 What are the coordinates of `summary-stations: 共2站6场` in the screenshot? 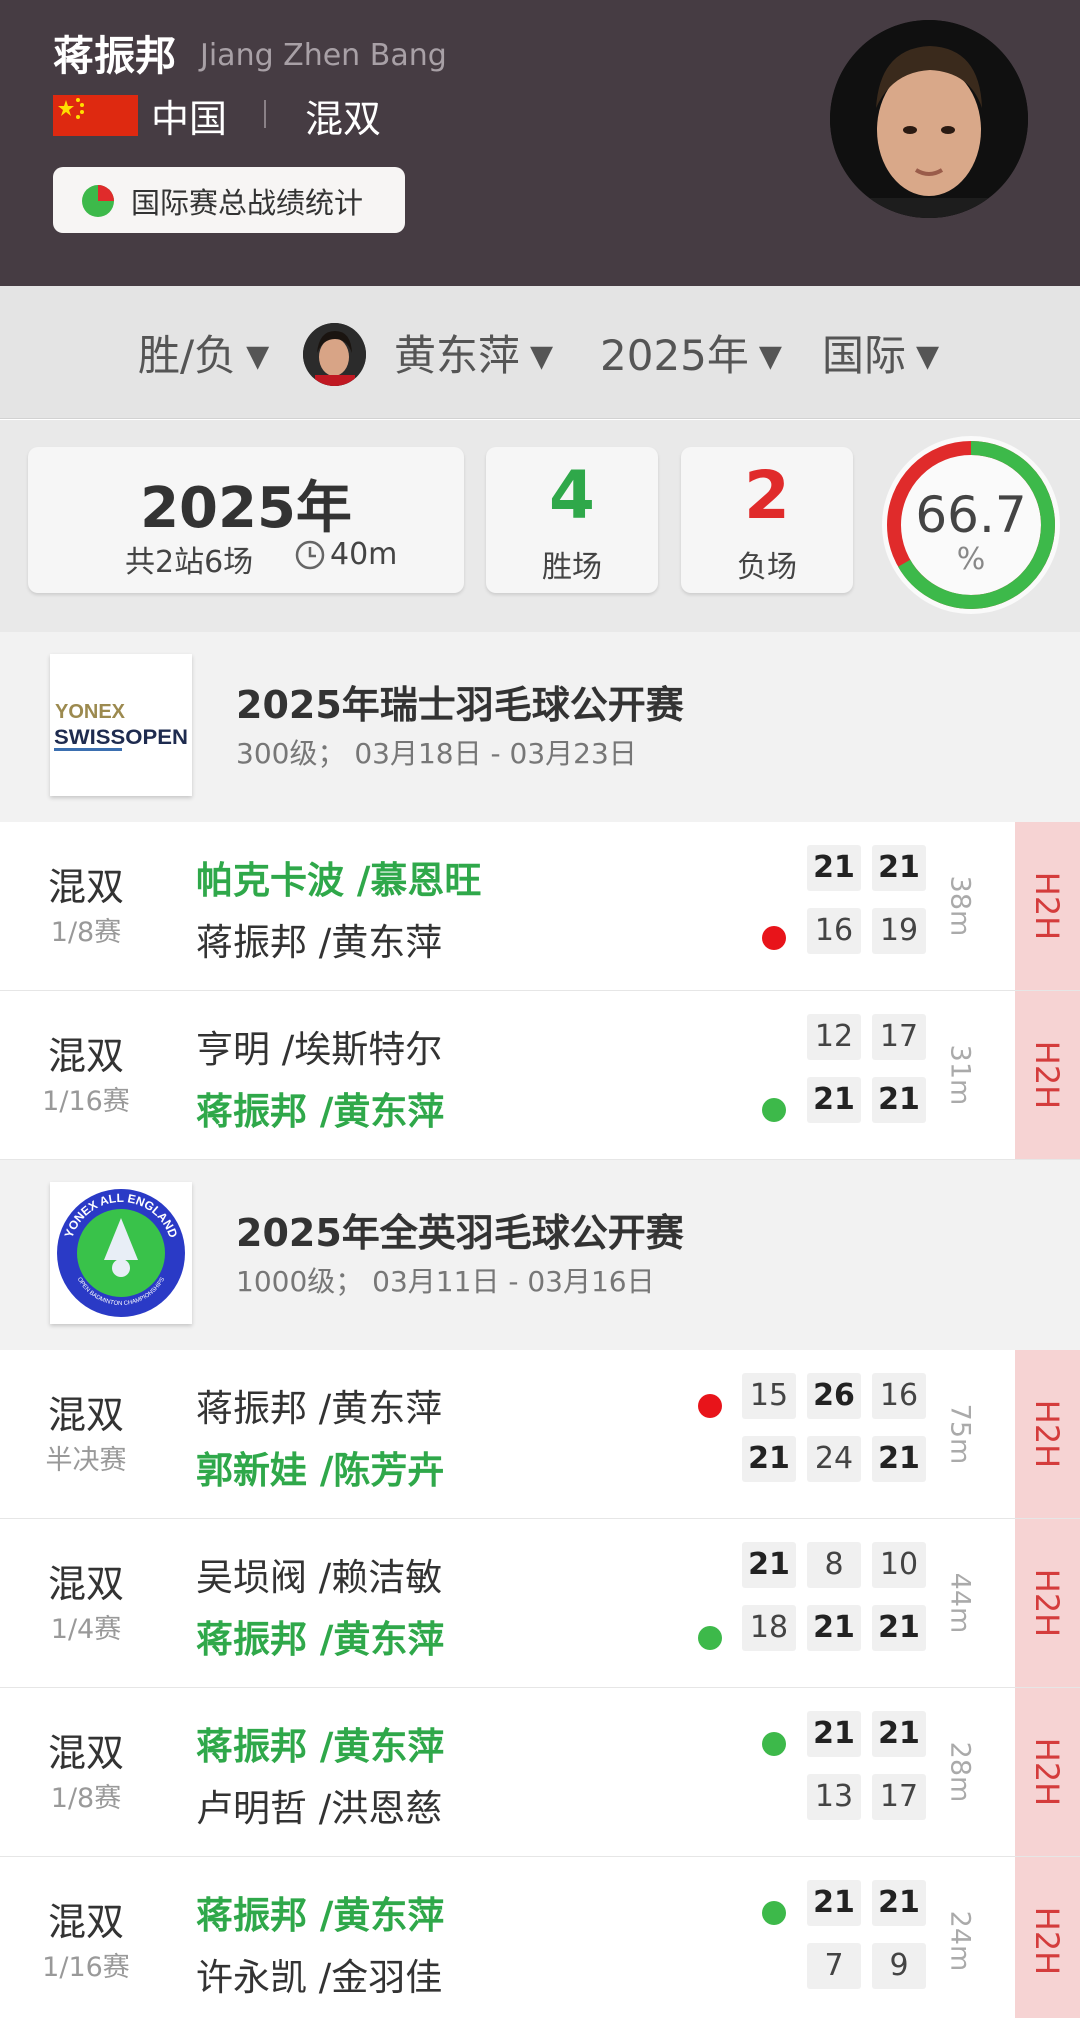 It's located at (189, 562).